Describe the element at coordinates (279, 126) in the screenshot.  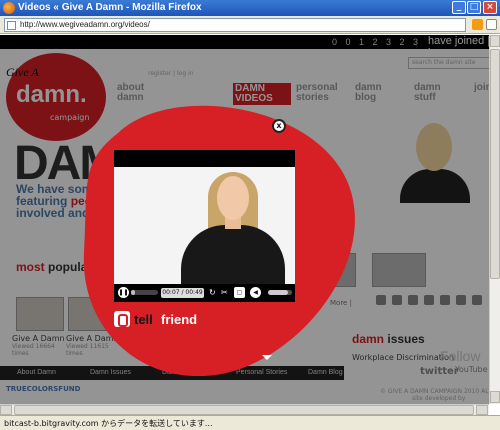
I see `close-modal-button: x` at that location.